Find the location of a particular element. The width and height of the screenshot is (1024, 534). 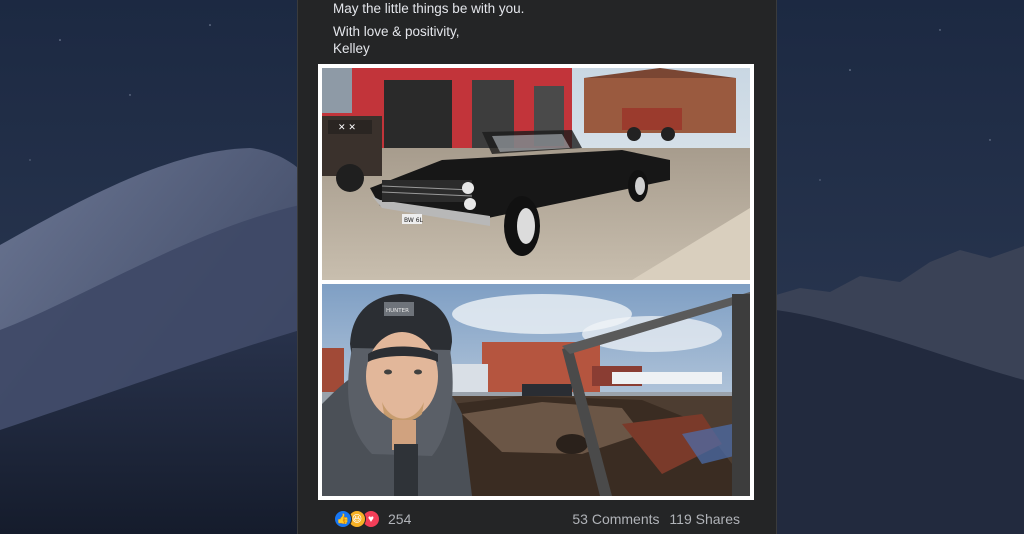

shares-link: 119 Shares is located at coordinates (704, 519).